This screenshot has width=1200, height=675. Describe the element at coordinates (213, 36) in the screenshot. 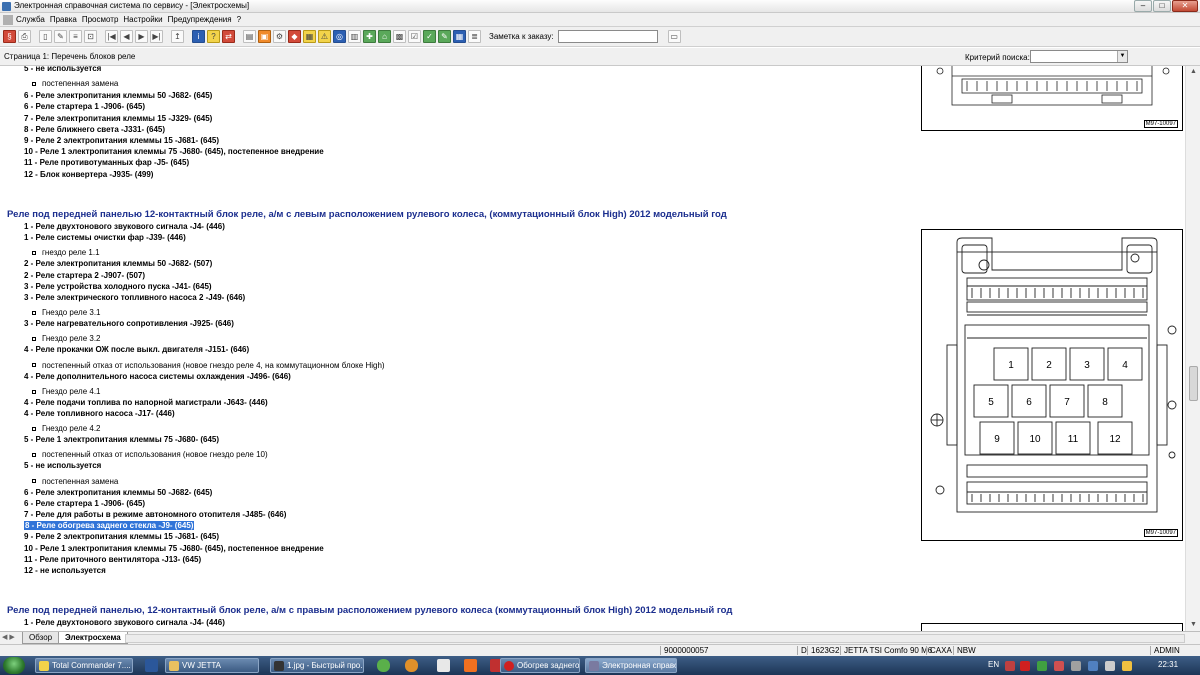

I see `help-icon: ?` at that location.